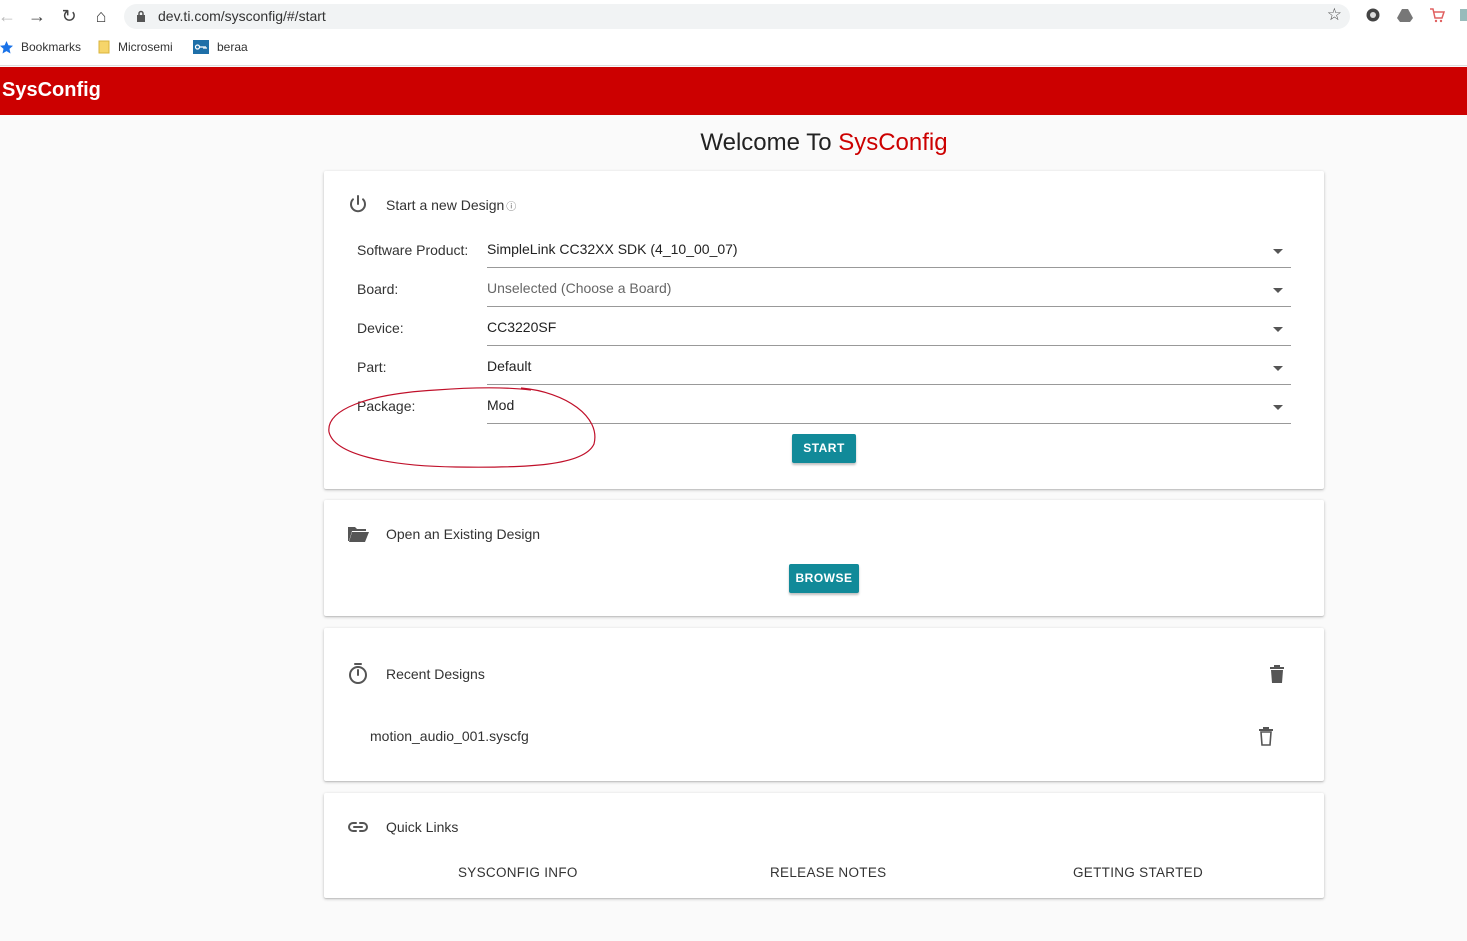  What do you see at coordinates (824, 558) in the screenshot?
I see `open-design-card: Open an Existing Design BROWSE` at bounding box center [824, 558].